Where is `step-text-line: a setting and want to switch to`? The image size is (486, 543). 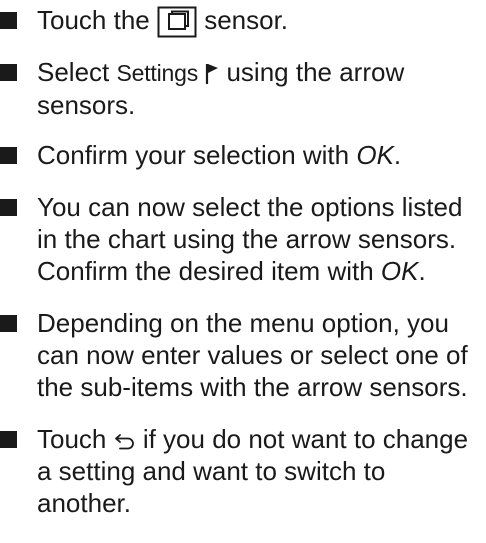 step-text-line: a setting and want to switch to is located at coordinates (211, 471).